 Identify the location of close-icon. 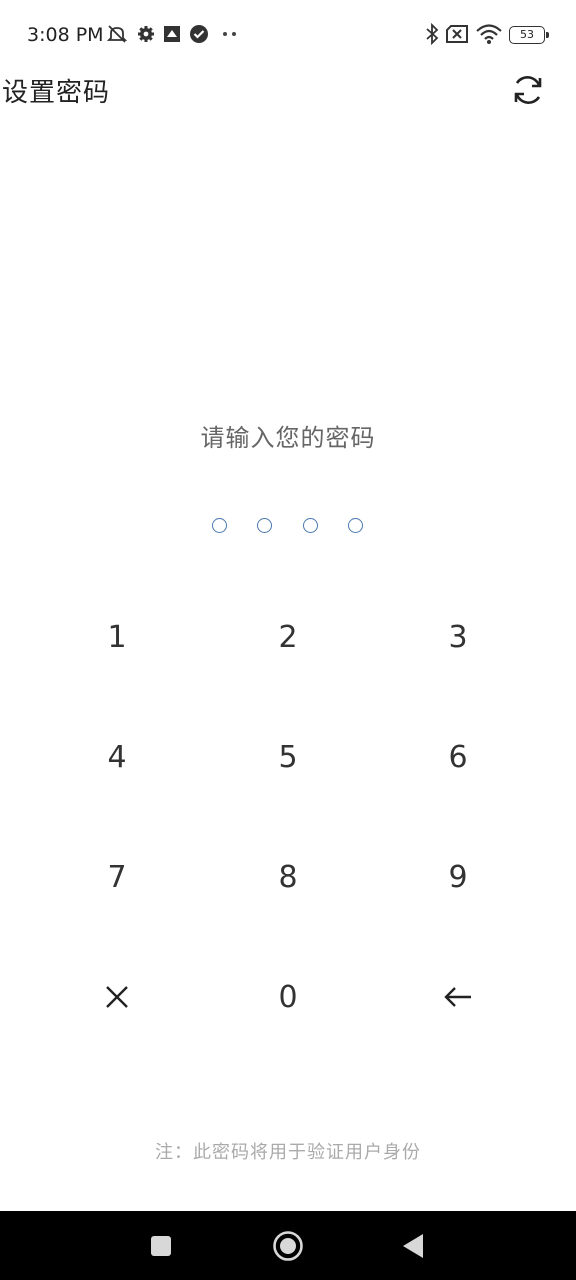
(117, 997).